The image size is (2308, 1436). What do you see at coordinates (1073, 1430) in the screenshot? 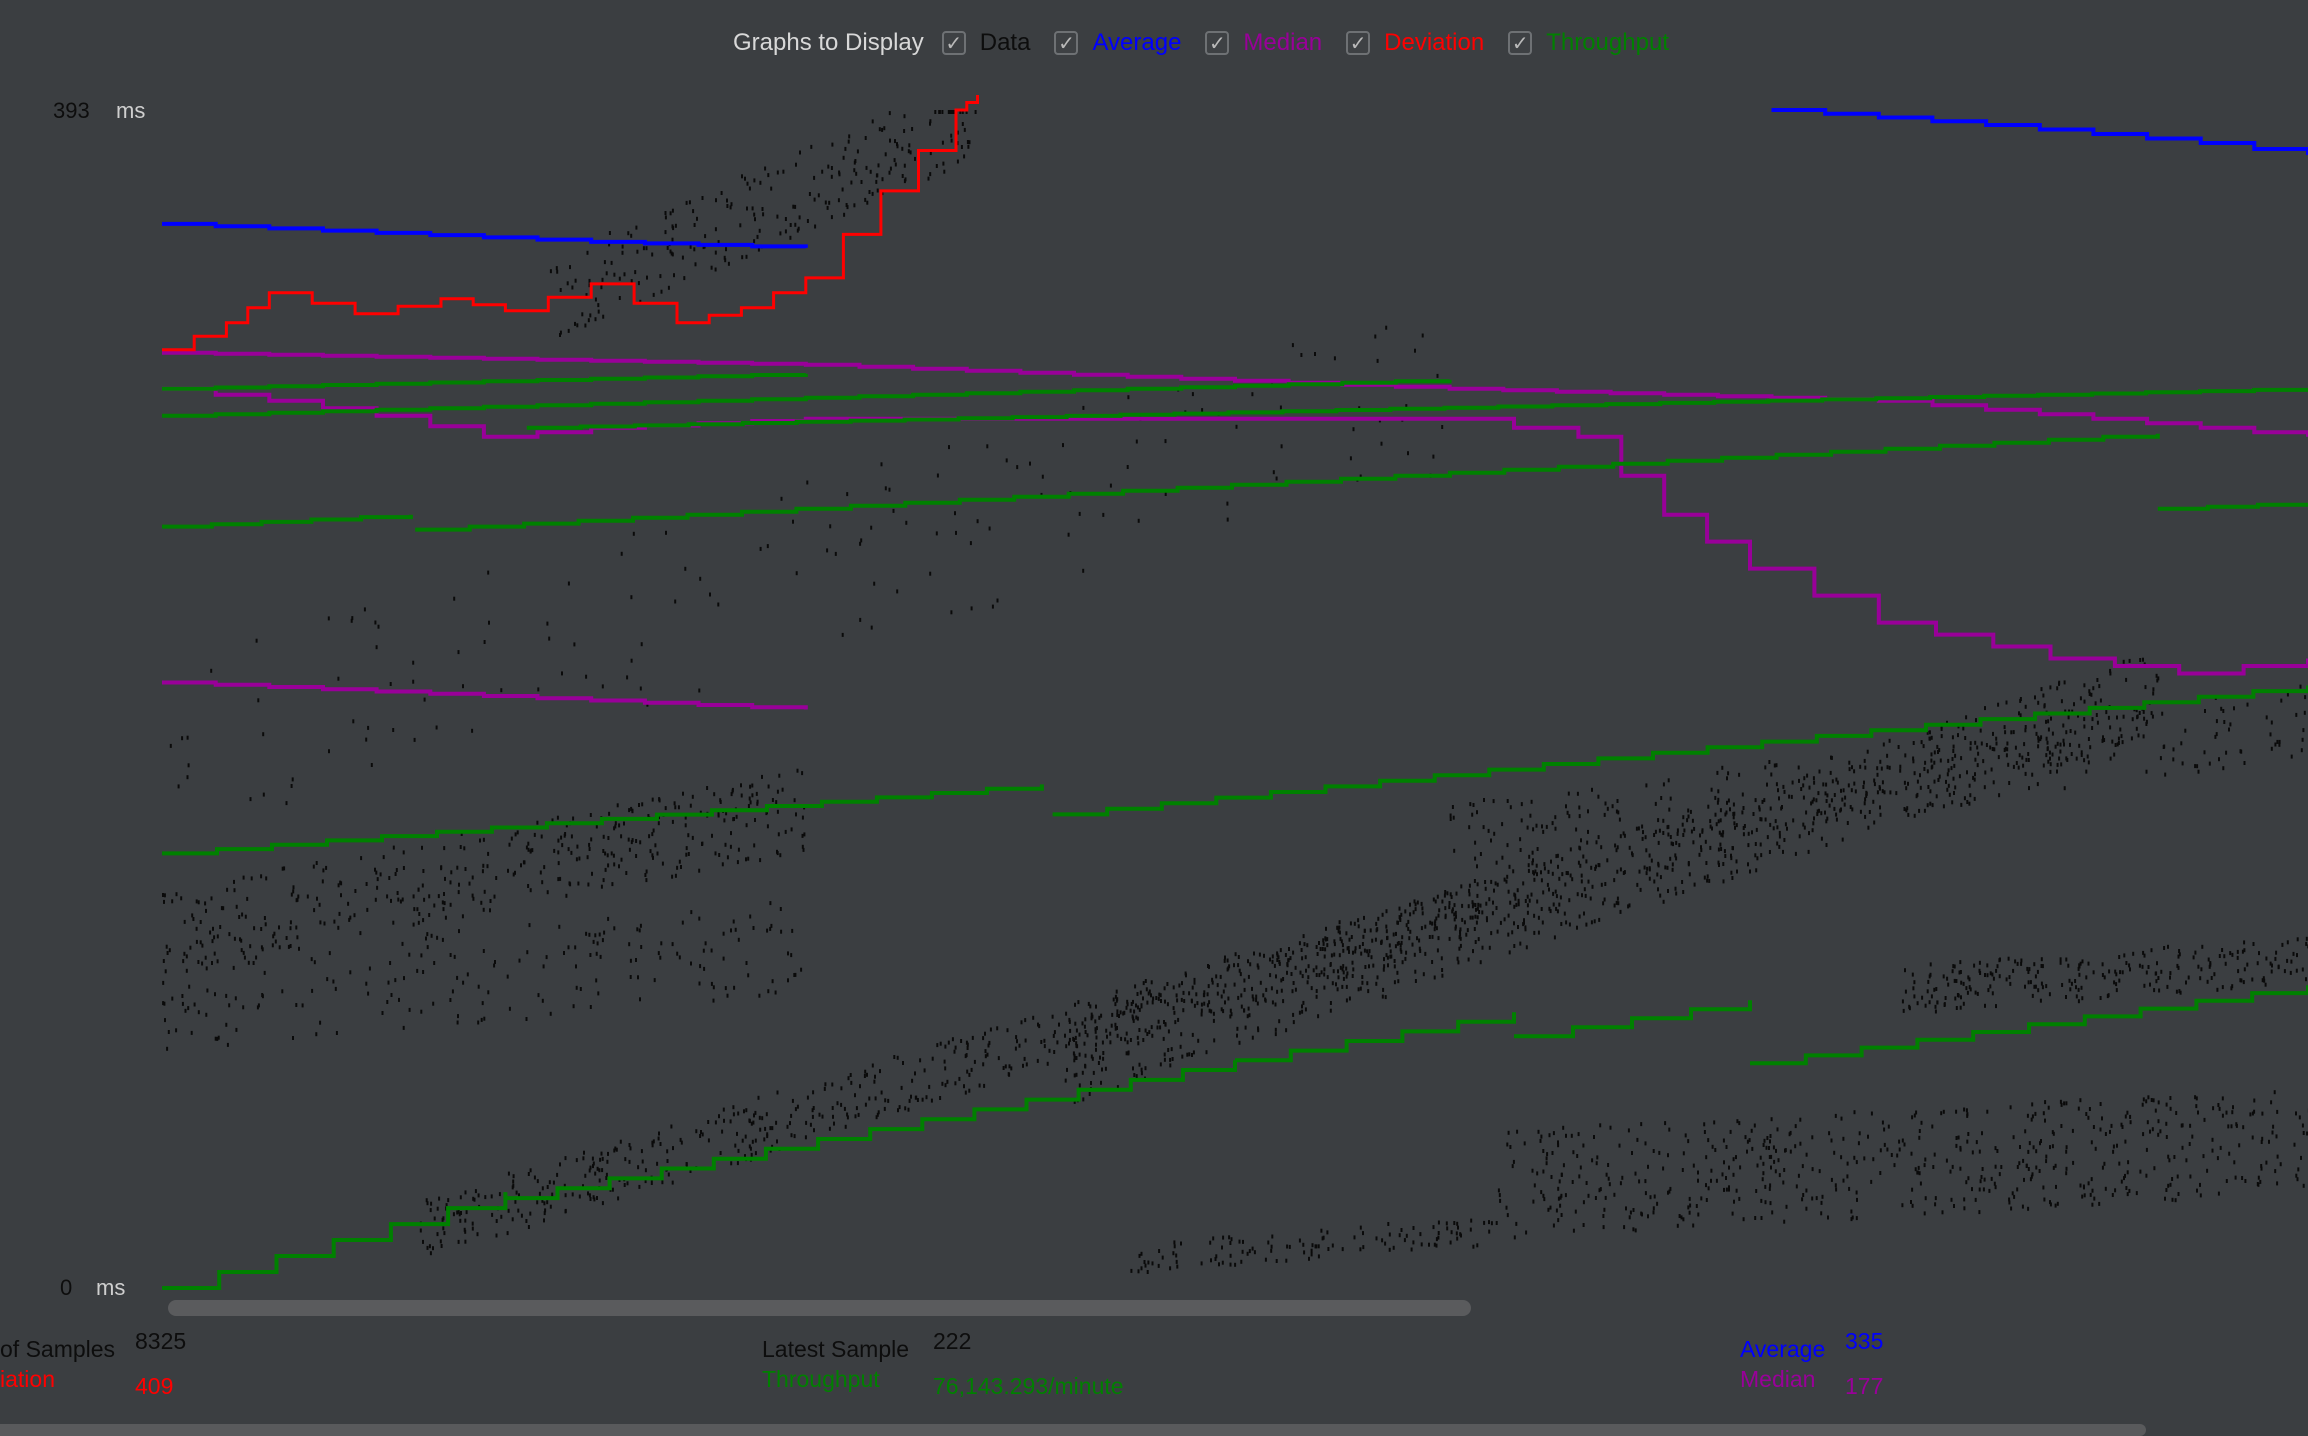
I see `page-horizontal-scrollbar` at bounding box center [1073, 1430].